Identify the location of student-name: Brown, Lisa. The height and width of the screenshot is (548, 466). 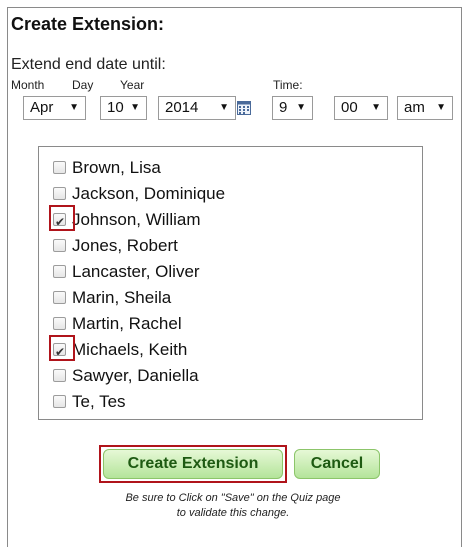
(116, 167).